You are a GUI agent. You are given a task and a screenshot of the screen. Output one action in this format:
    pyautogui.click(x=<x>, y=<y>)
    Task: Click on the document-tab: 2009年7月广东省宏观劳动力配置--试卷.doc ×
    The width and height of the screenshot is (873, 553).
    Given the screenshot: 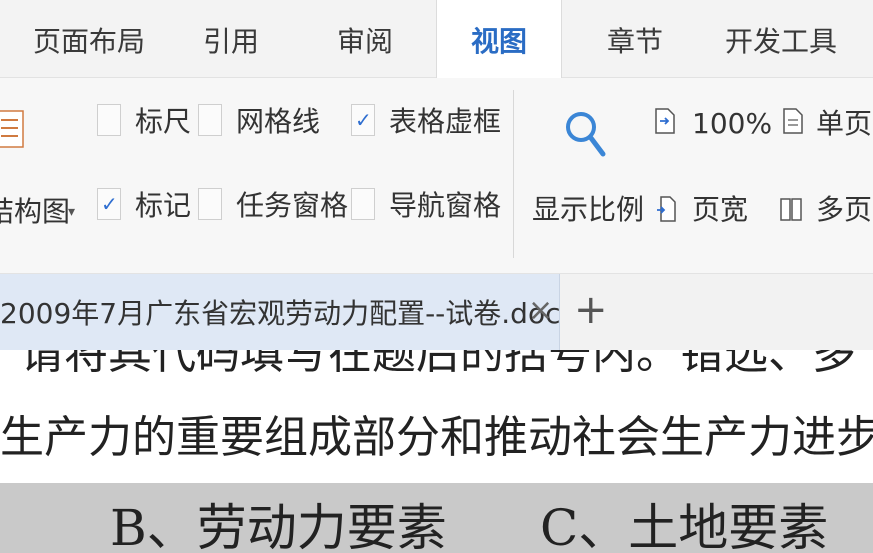 What is the action you would take?
    pyautogui.click(x=280, y=312)
    